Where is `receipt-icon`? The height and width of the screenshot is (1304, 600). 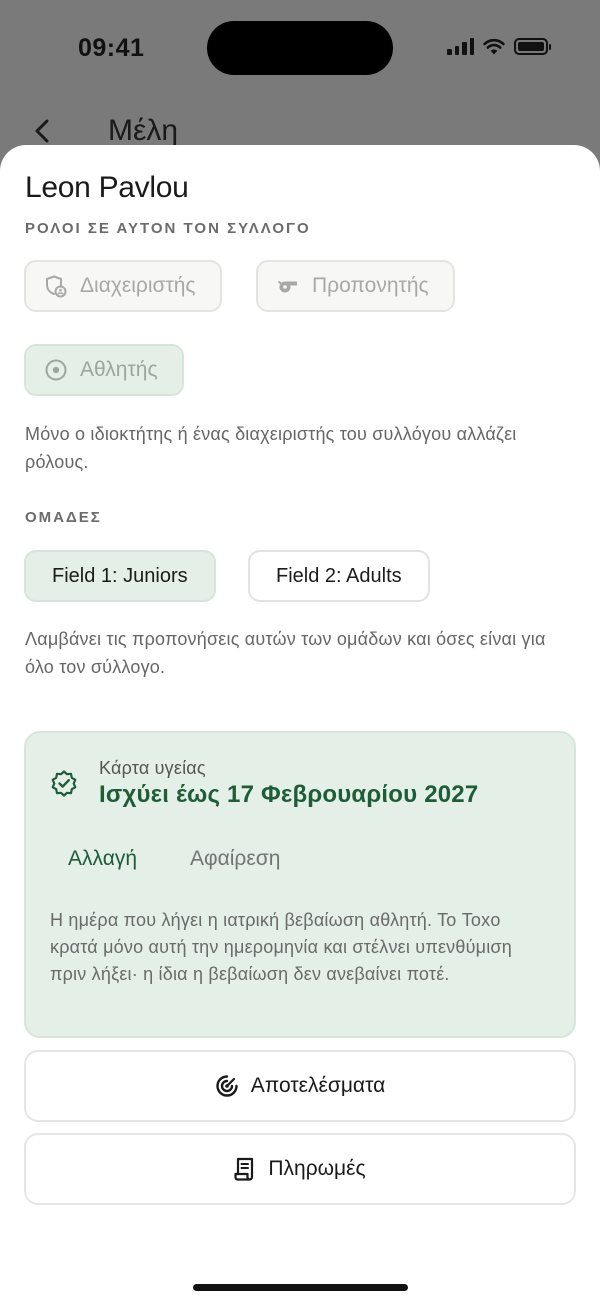 receipt-icon is located at coordinates (244, 1169).